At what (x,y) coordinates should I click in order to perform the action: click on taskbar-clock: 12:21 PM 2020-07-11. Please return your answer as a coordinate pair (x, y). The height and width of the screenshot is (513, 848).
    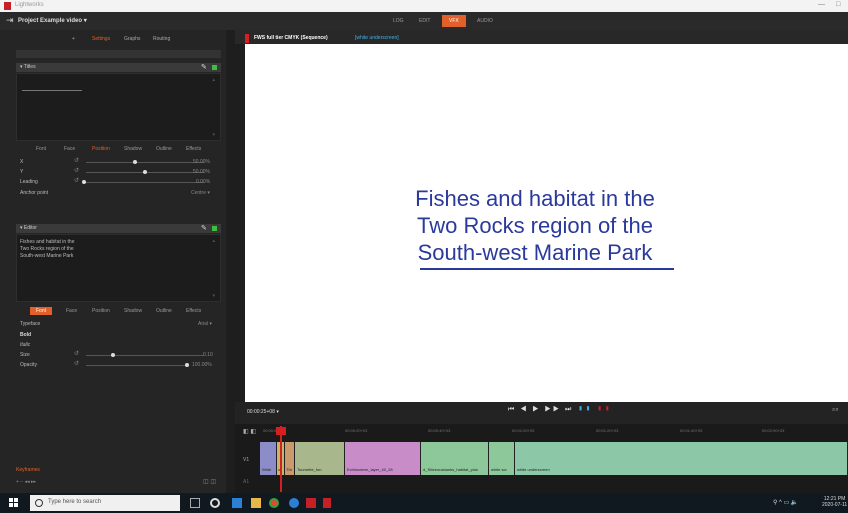
    Looking at the image, I should click on (834, 502).